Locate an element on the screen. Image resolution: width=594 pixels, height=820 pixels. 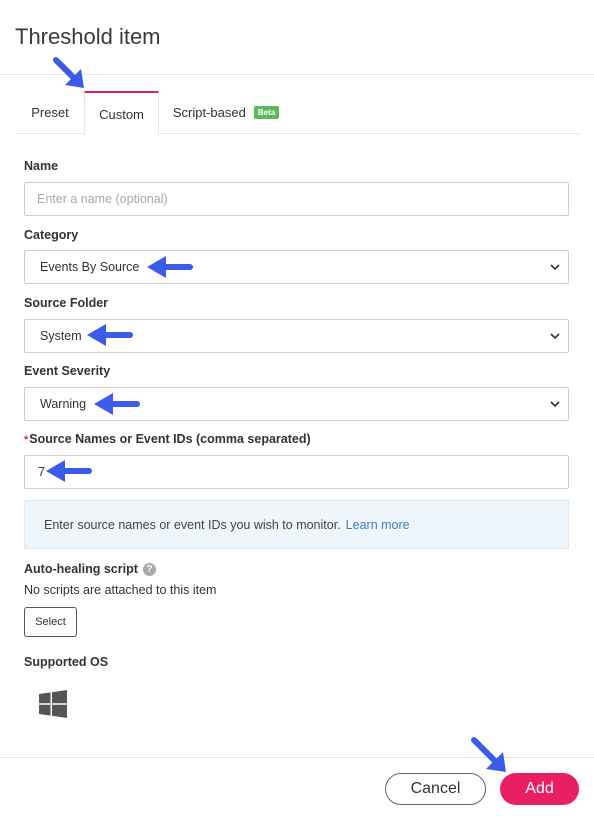
help-icon: ? is located at coordinates (149, 569).